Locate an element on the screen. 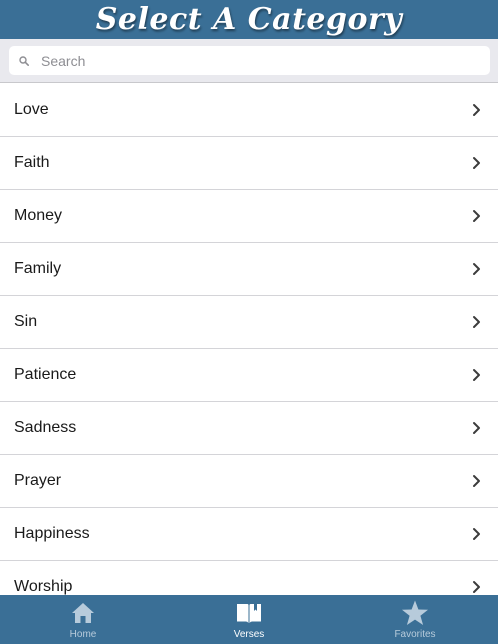  search-input is located at coordinates (251, 60).